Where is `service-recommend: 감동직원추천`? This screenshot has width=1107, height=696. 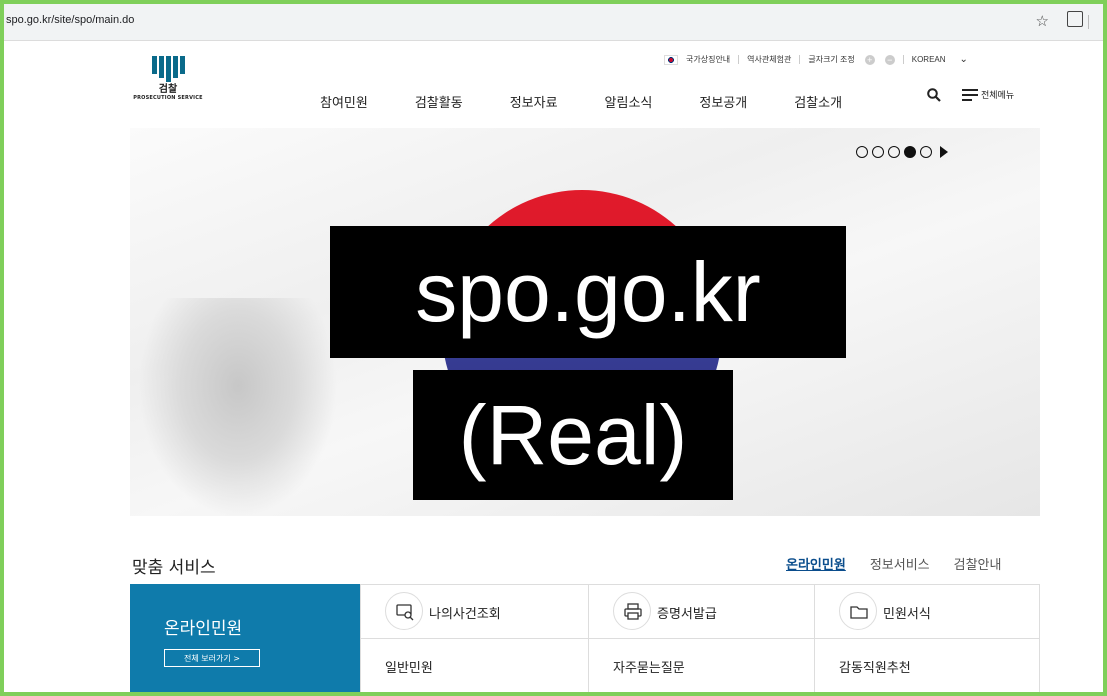 service-recommend: 감동직원추천 is located at coordinates (926, 665).